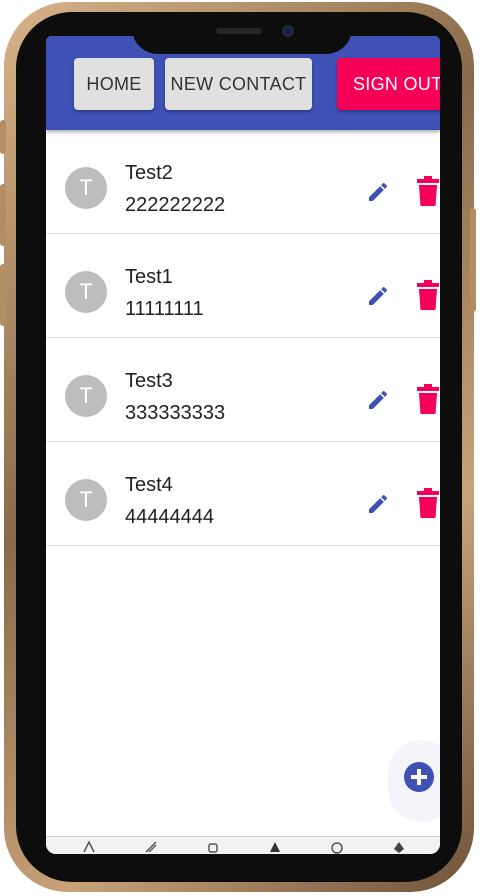 The width and height of the screenshot is (484, 896). I want to click on contact-row: T Test3 333333333, so click(243, 390).